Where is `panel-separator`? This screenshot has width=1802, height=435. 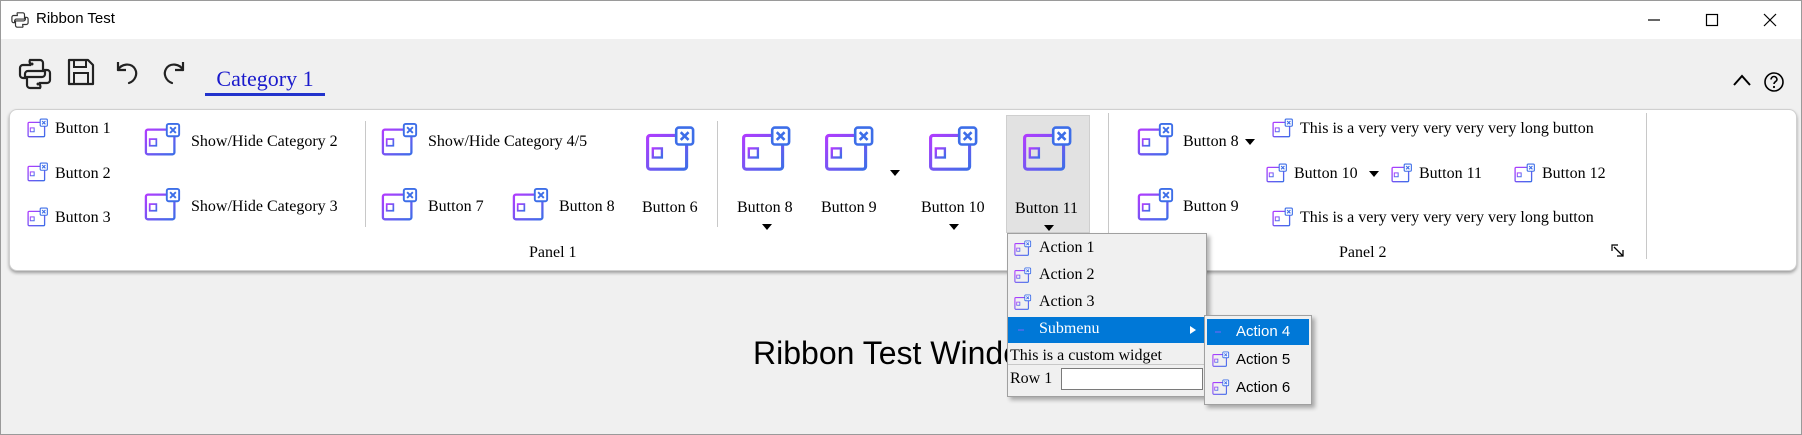 panel-separator is located at coordinates (1646, 186).